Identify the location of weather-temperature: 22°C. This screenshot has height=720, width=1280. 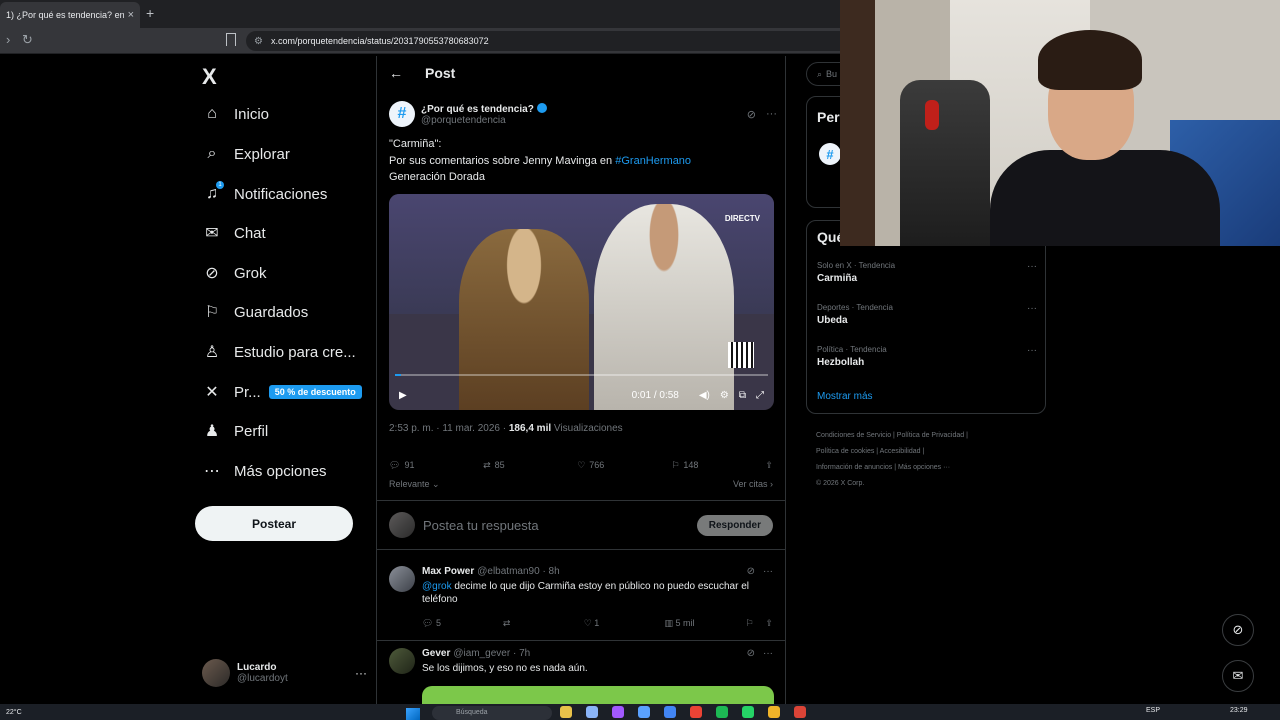
(14, 712).